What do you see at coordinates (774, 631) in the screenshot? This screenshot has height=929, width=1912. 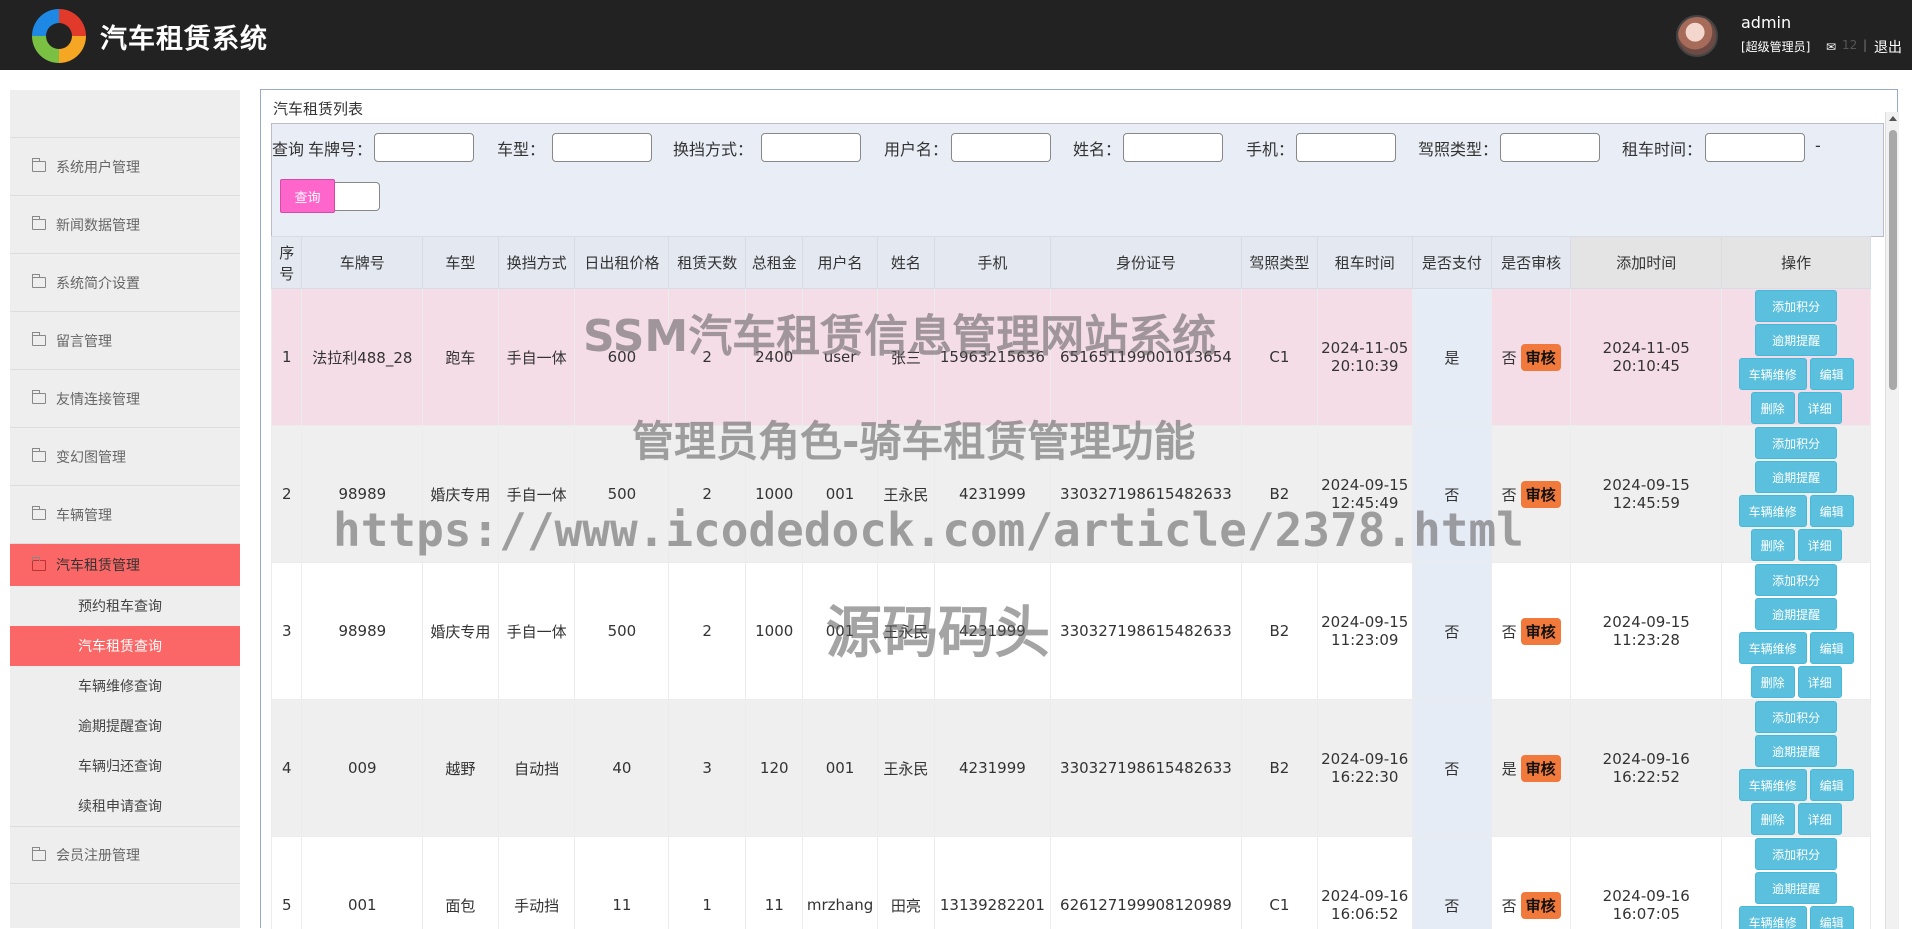 I see `cell-total: 1000` at bounding box center [774, 631].